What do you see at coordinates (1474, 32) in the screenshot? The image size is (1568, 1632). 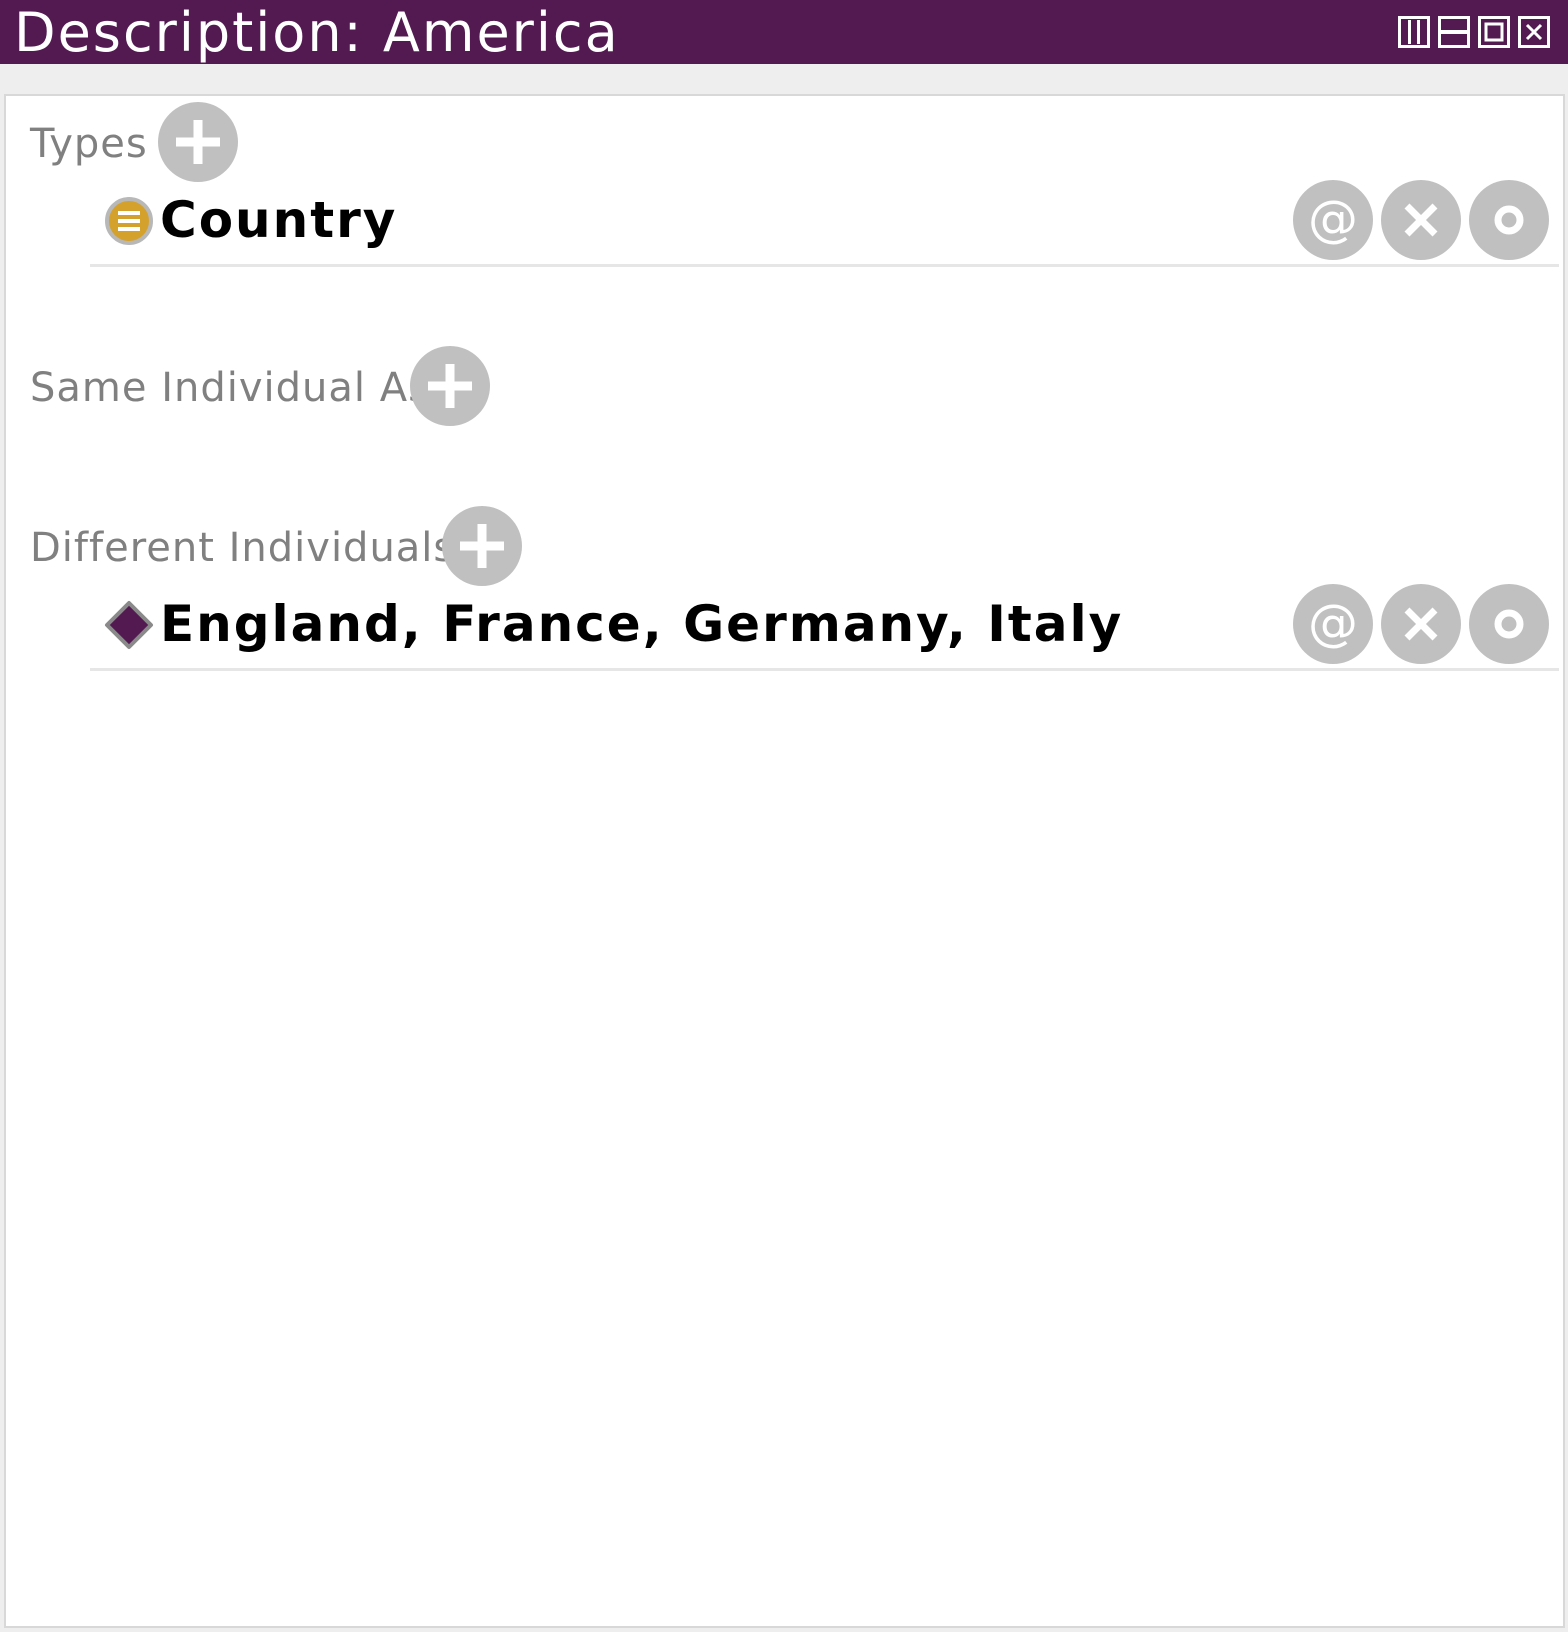 I see `view-controls` at bounding box center [1474, 32].